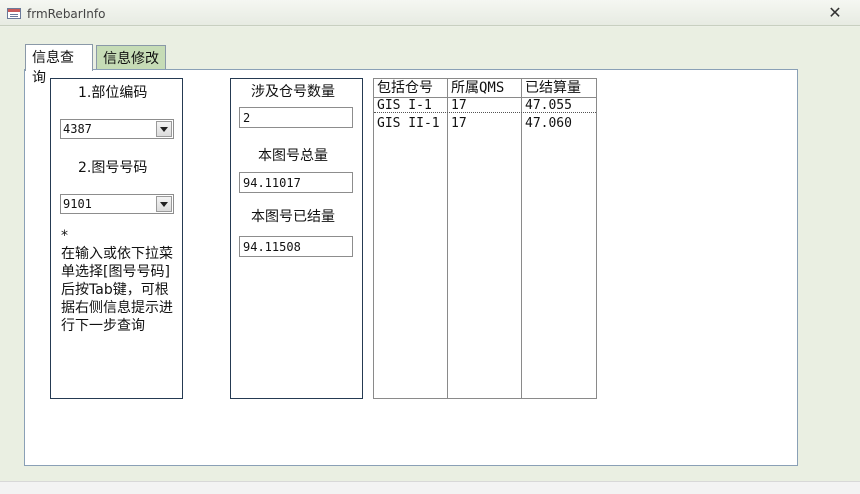 The image size is (860, 494). What do you see at coordinates (113, 168) in the screenshot?
I see `drawing-number-label: 2.图号号码` at bounding box center [113, 168].